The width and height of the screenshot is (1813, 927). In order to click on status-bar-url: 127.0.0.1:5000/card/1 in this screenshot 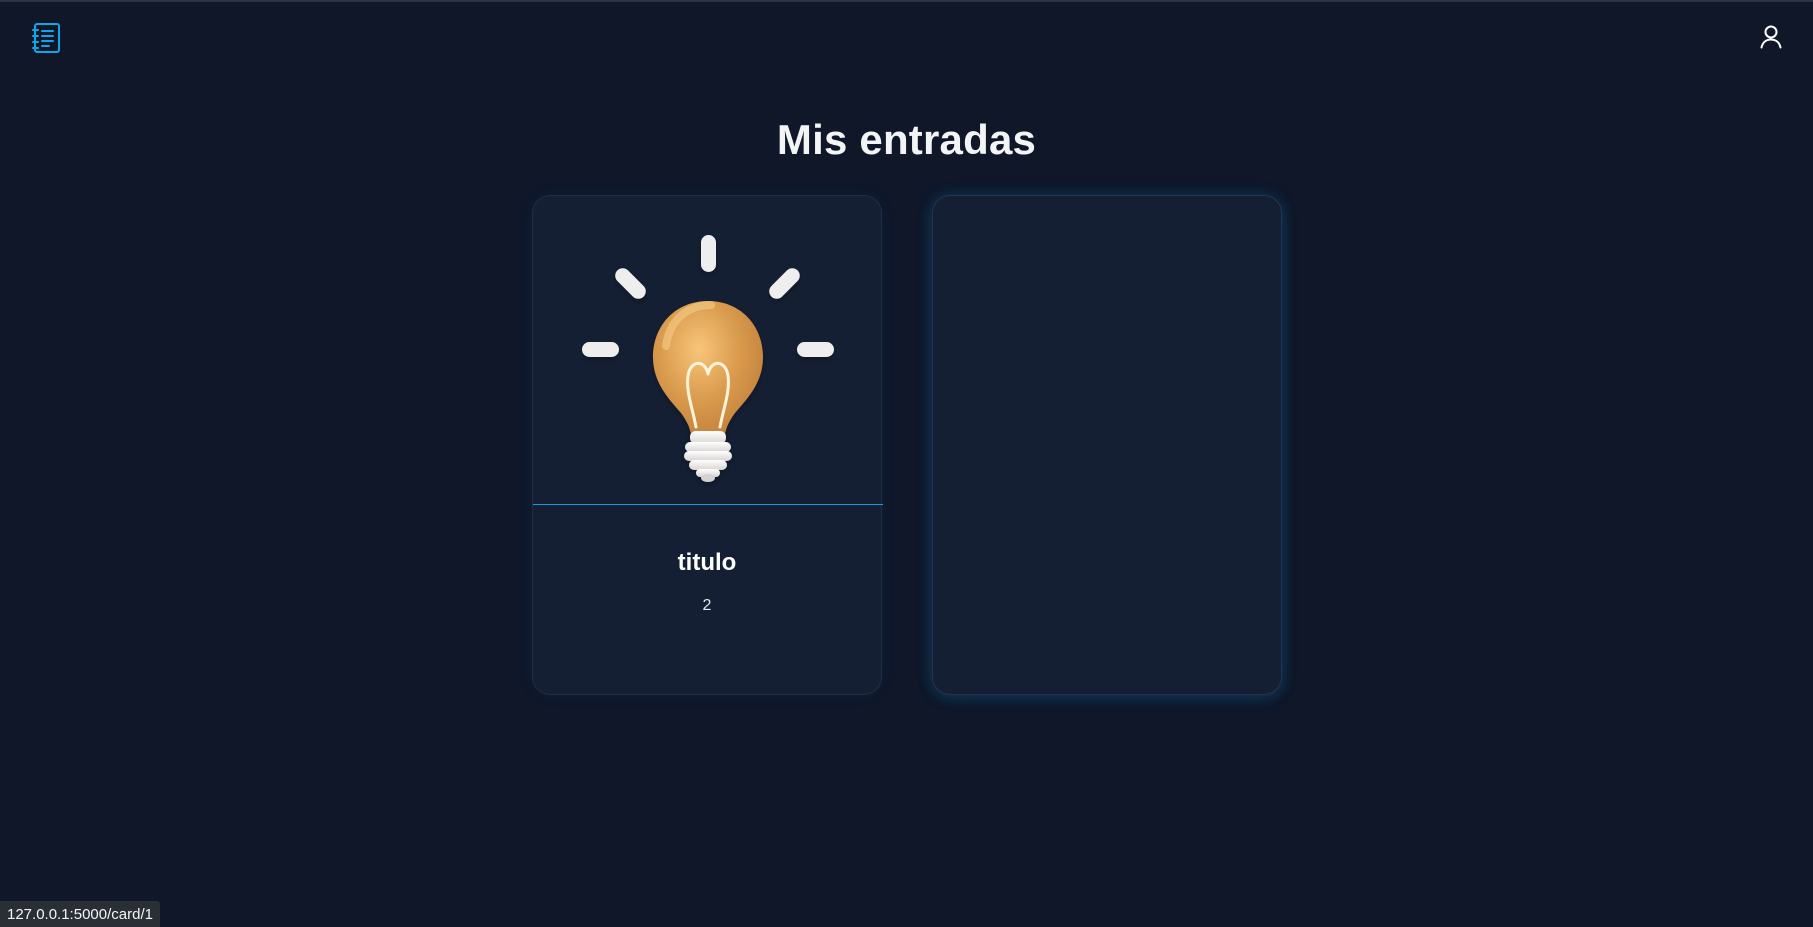, I will do `click(80, 914)`.